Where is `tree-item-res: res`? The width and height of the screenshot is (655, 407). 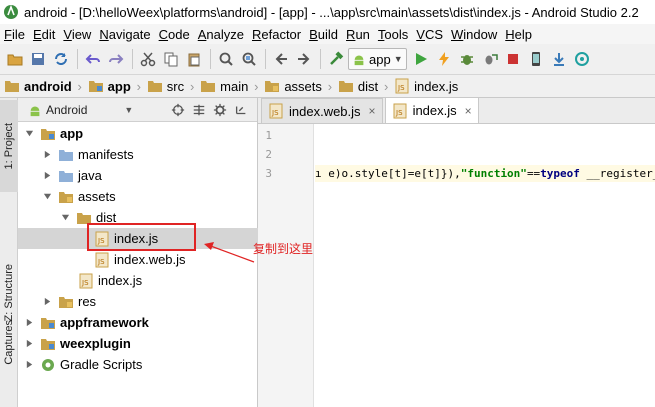 tree-item-res: res is located at coordinates (138, 301).